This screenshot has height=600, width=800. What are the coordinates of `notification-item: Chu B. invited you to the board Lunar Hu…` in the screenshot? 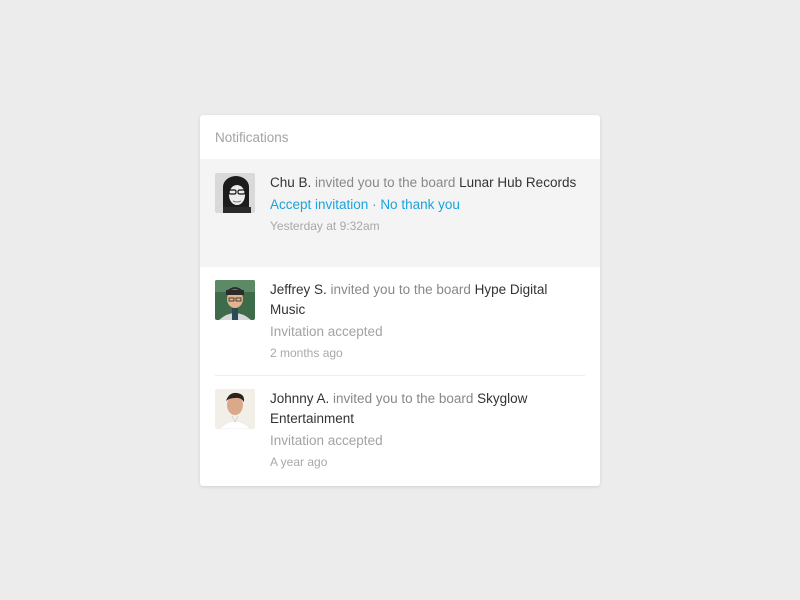 It's located at (400, 213).